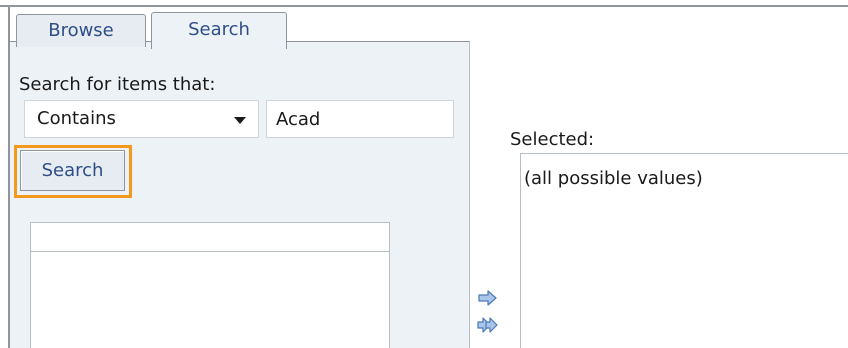 This screenshot has width=848, height=348. What do you see at coordinates (240, 120) in the screenshot?
I see `chevron-down-icon` at bounding box center [240, 120].